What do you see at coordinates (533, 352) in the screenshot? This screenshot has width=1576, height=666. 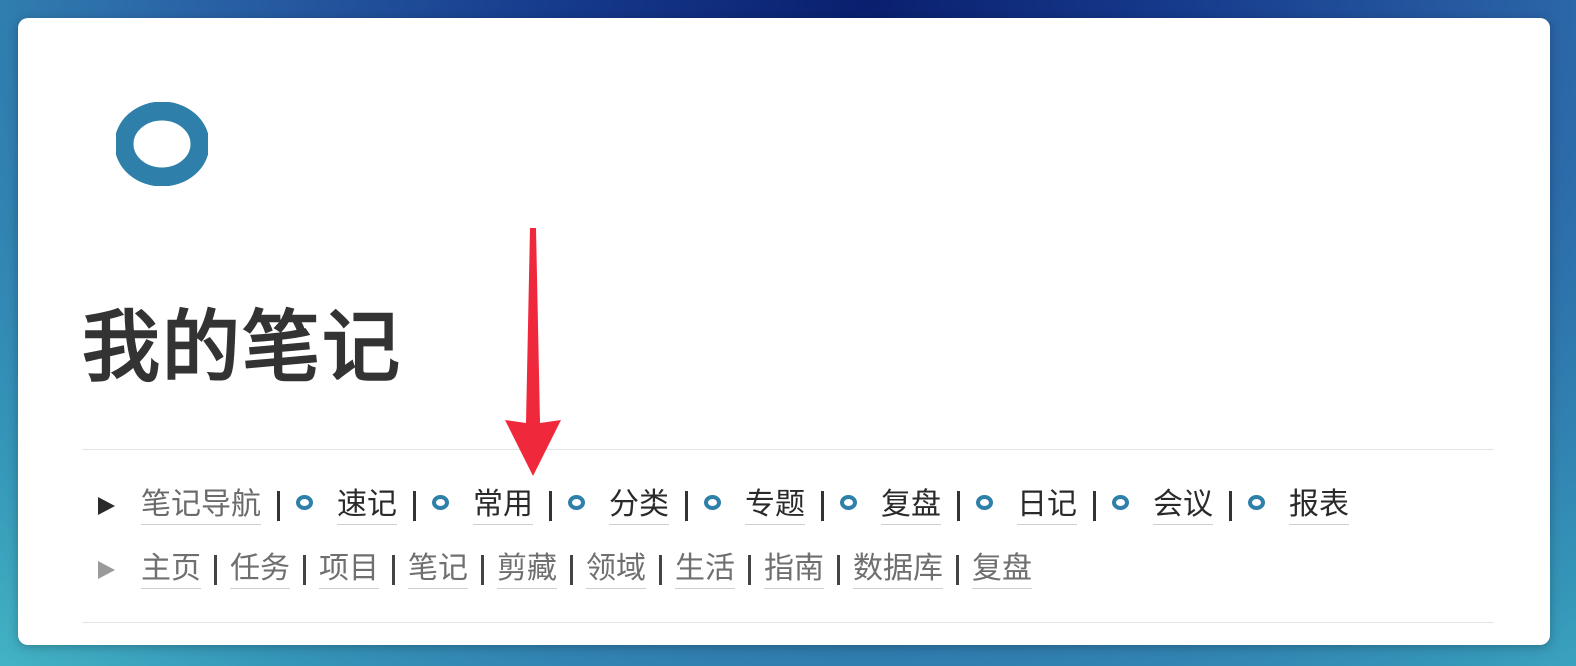 I see `red-arrow-down-icon` at bounding box center [533, 352].